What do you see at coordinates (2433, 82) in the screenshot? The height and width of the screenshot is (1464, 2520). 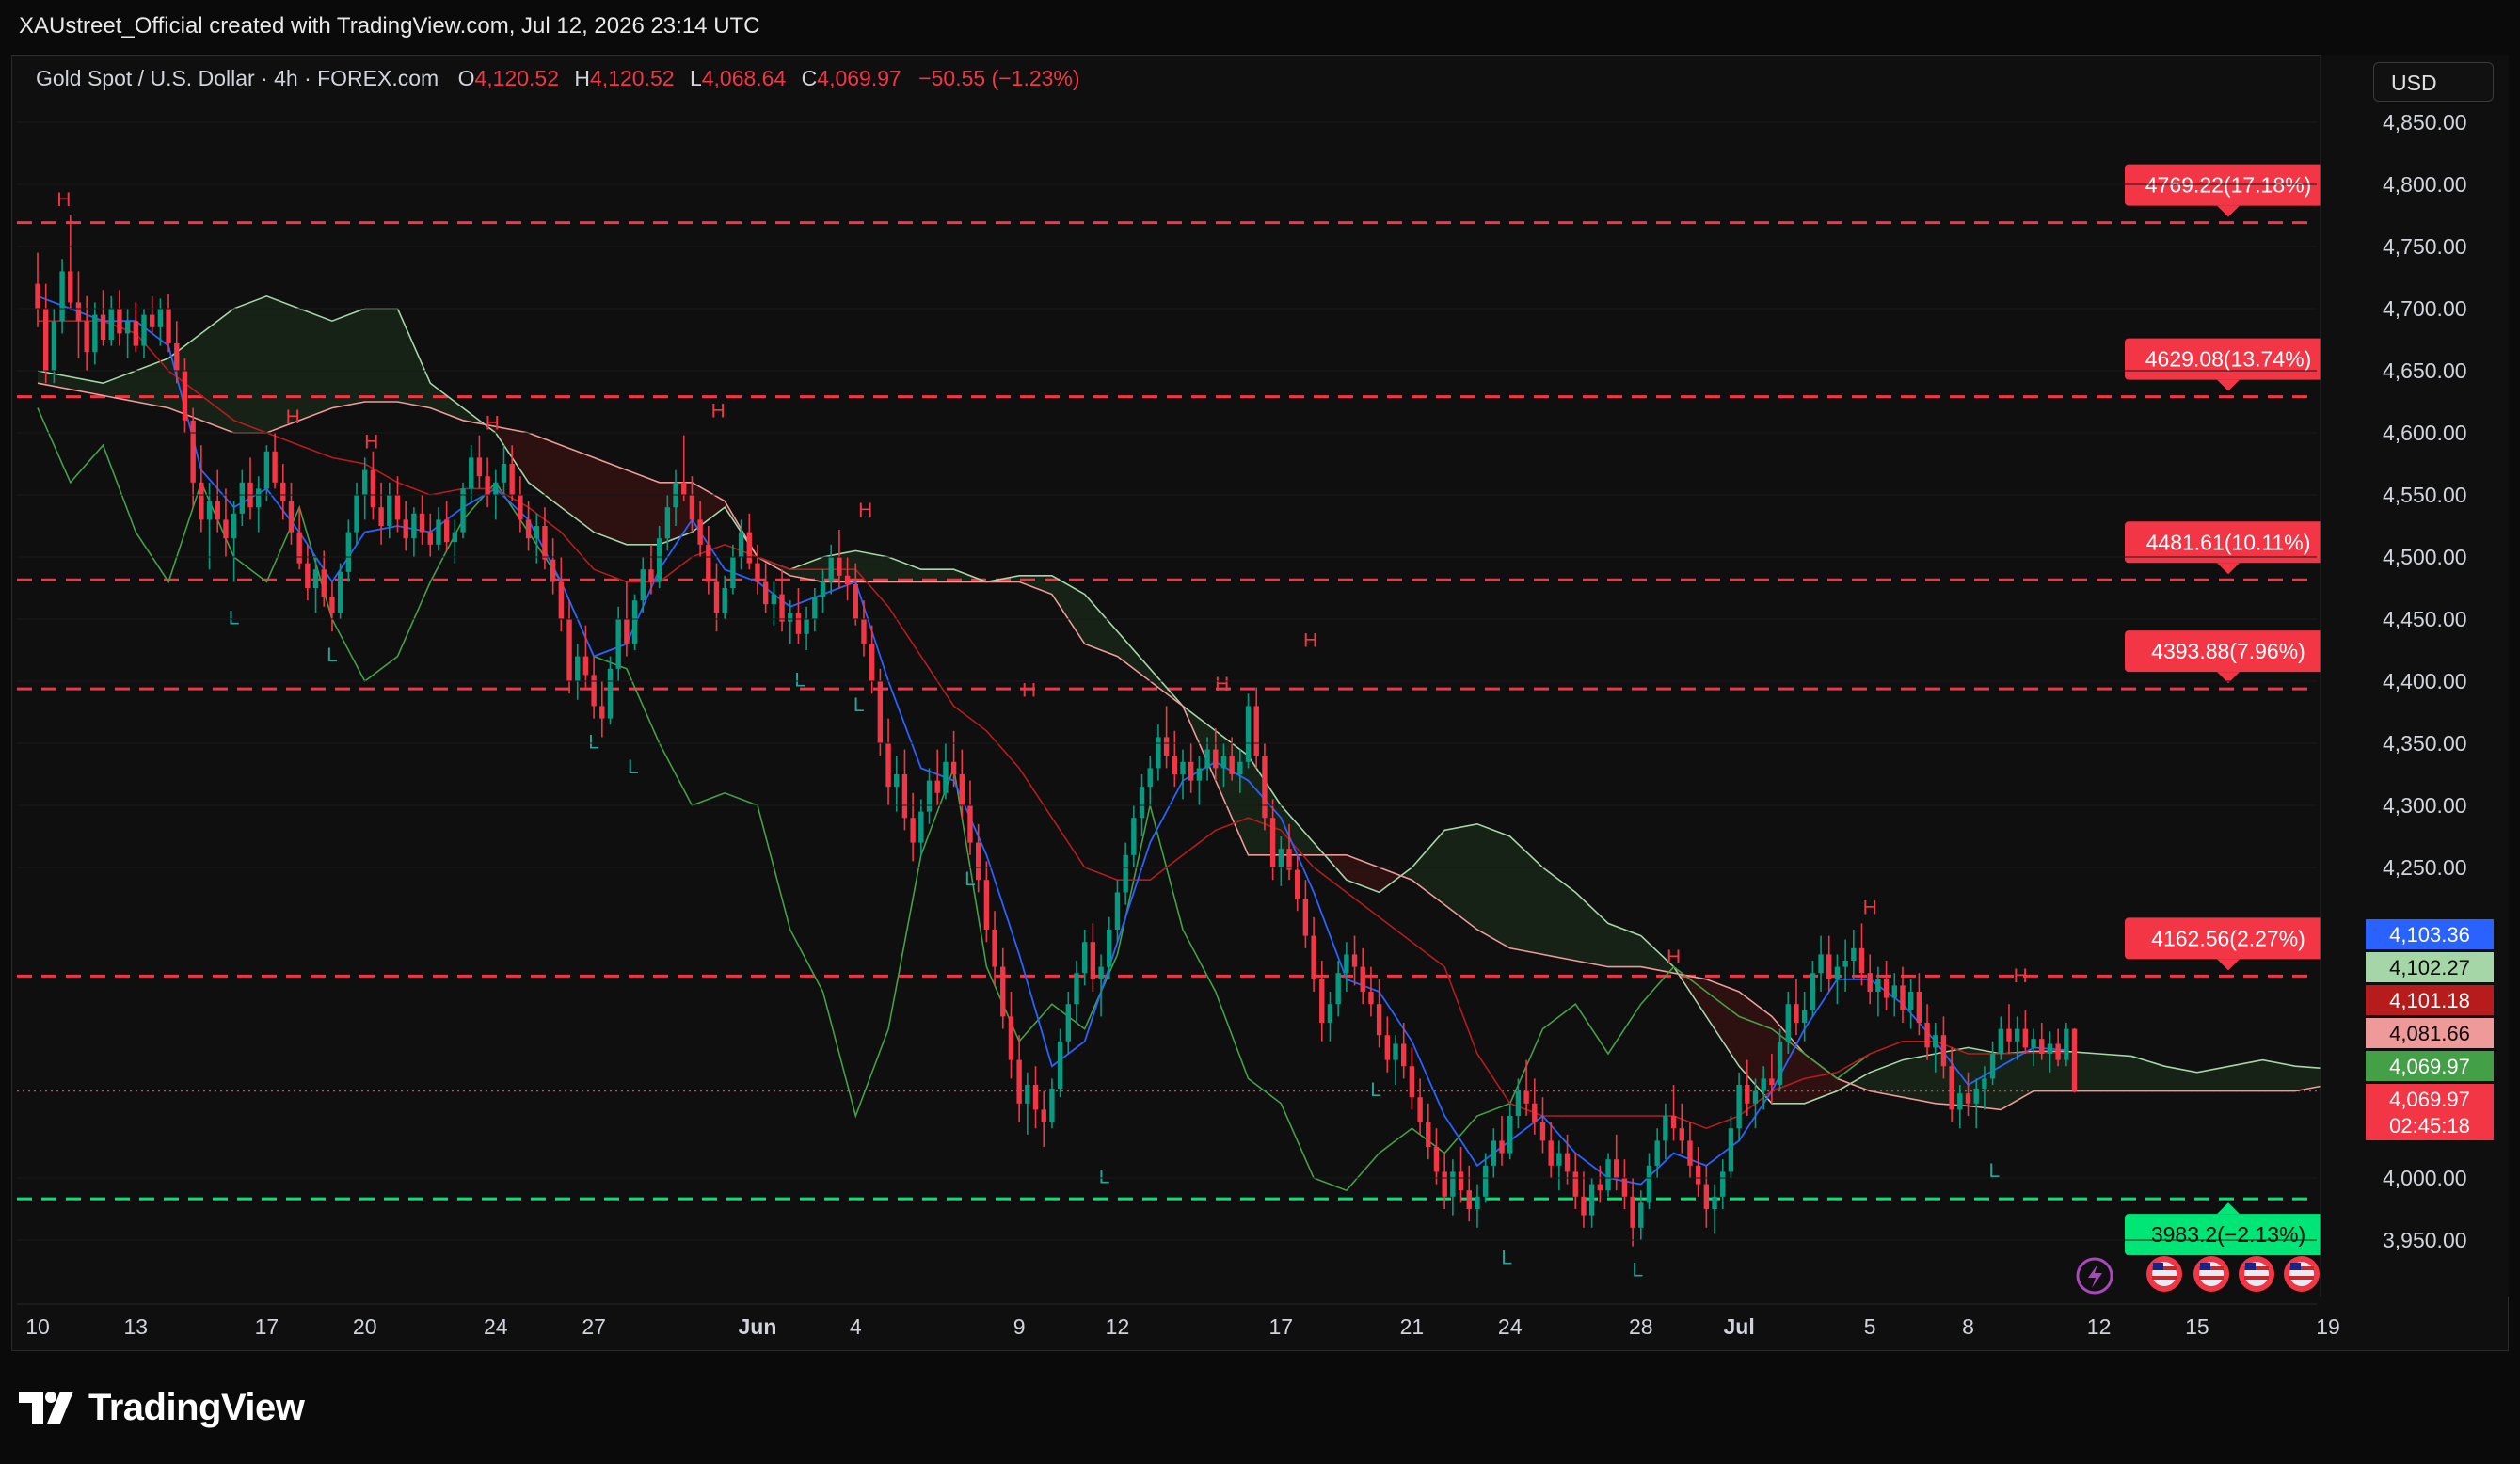 I see `currency-button: USD` at bounding box center [2433, 82].